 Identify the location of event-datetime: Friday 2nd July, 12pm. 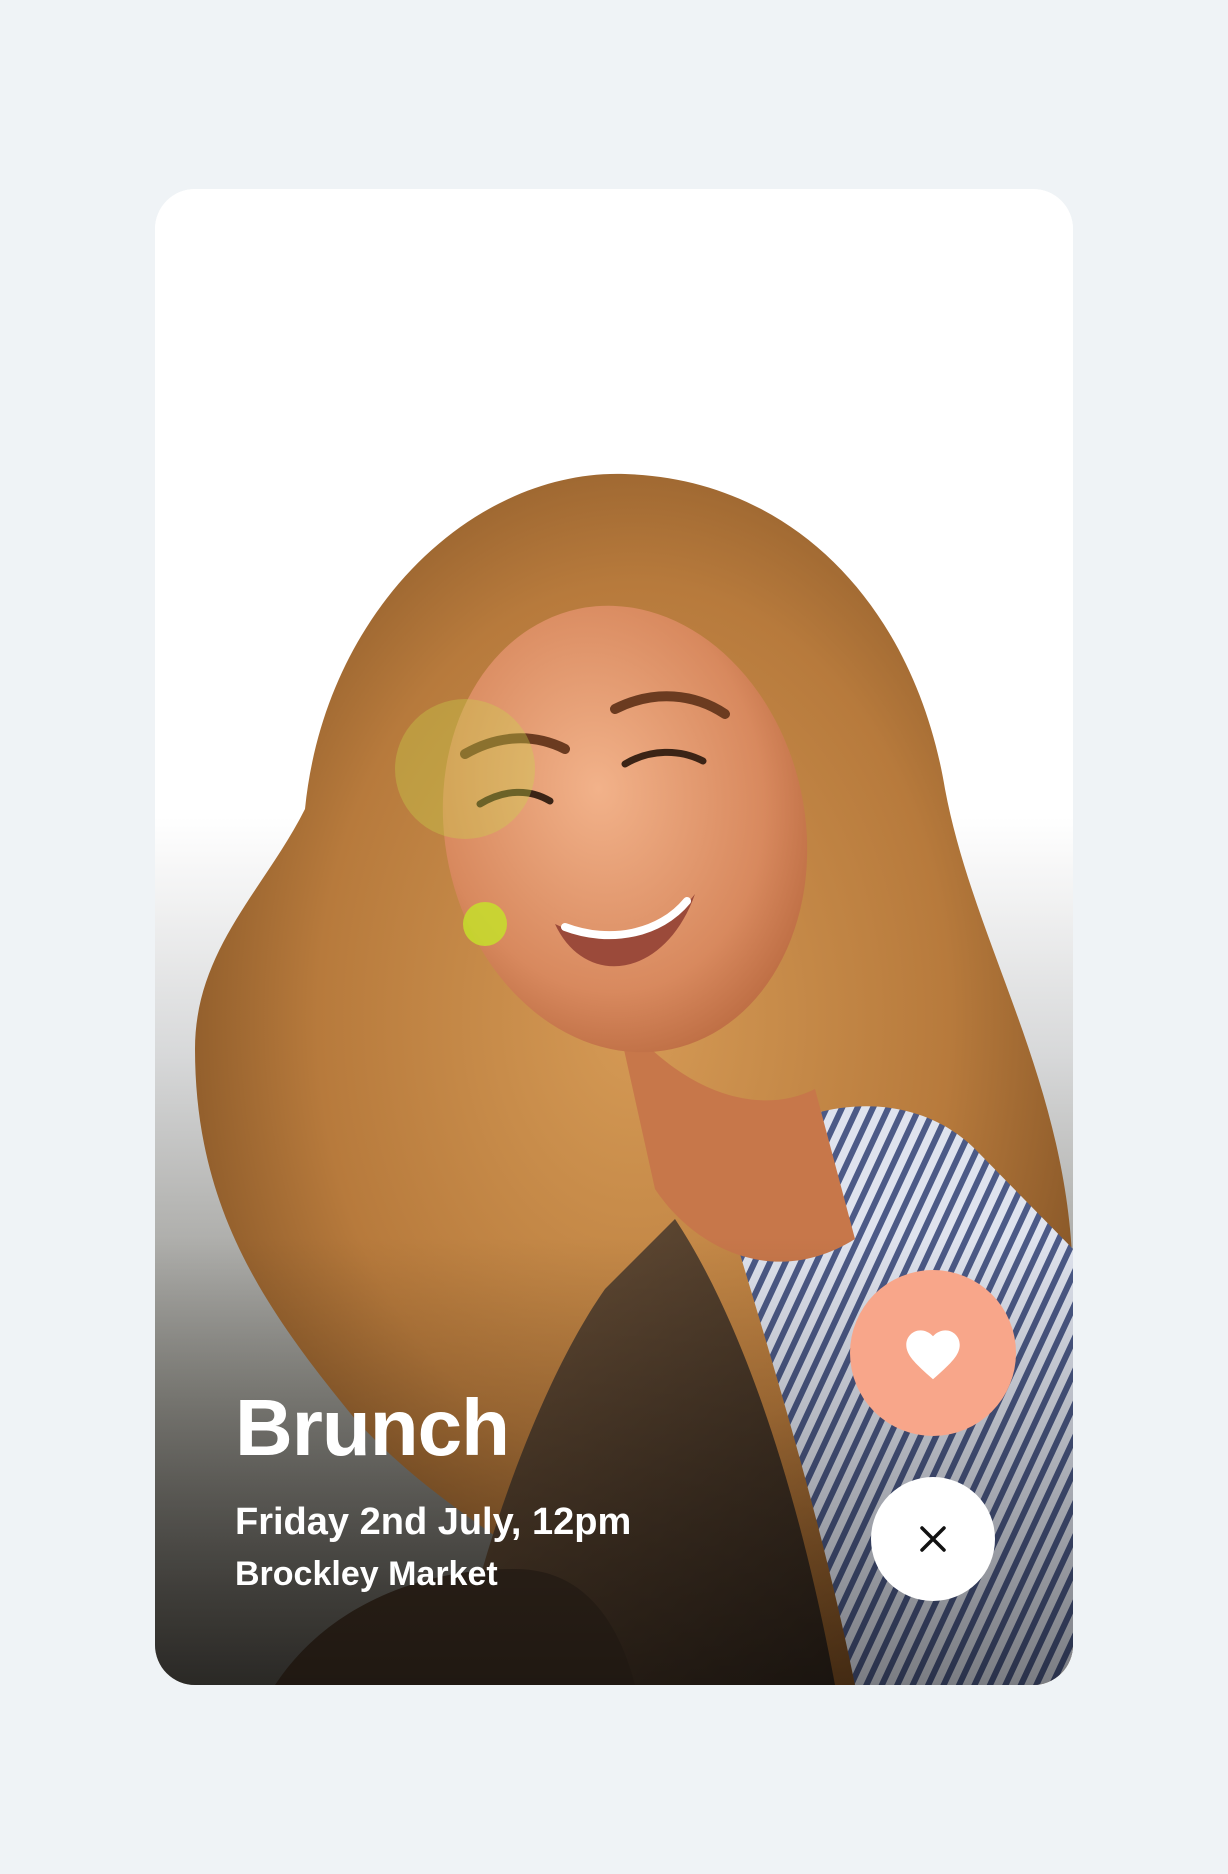
(433, 1521).